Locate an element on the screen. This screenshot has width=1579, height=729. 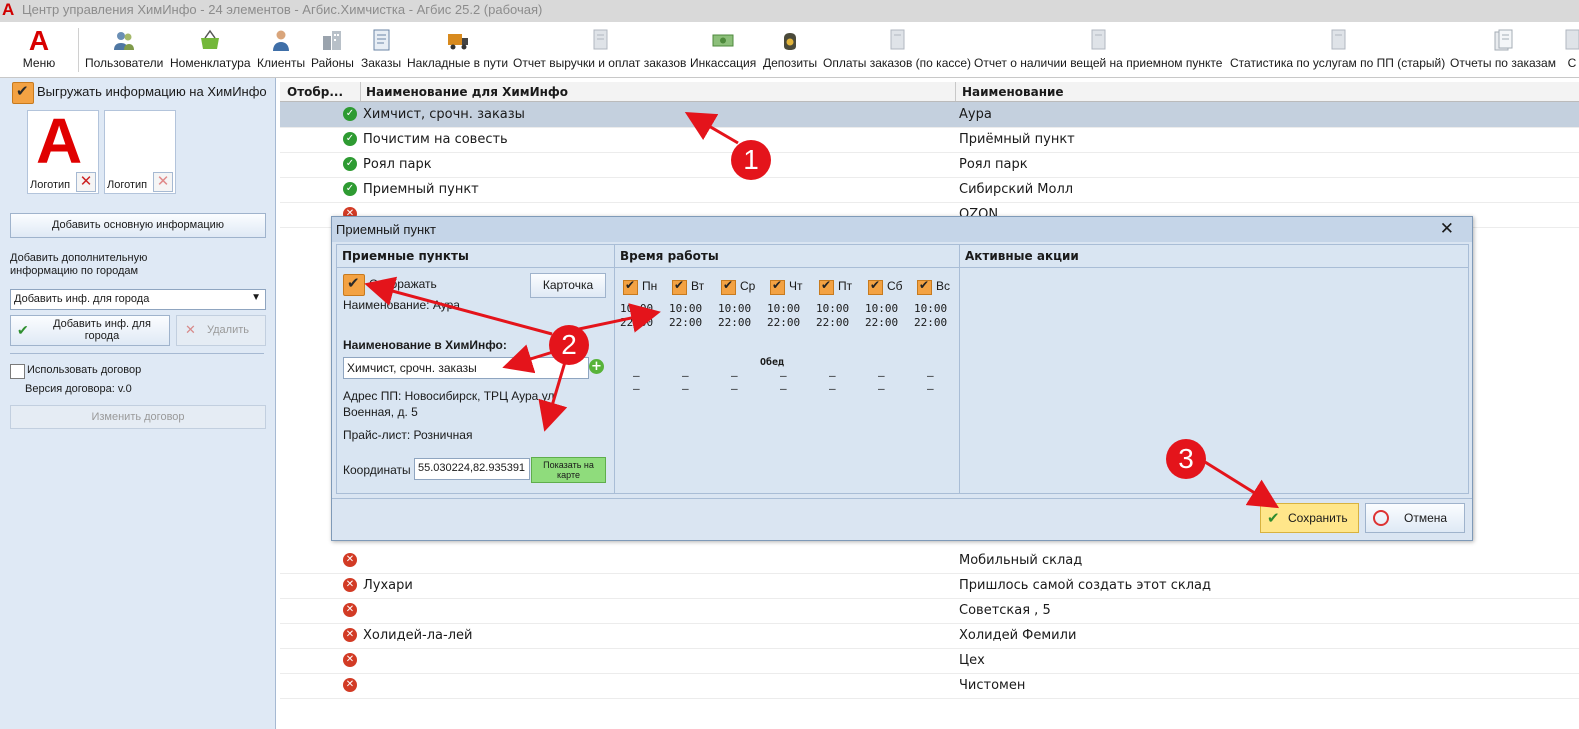
annotation-arrow-2c is located at coordinates (528, 359).